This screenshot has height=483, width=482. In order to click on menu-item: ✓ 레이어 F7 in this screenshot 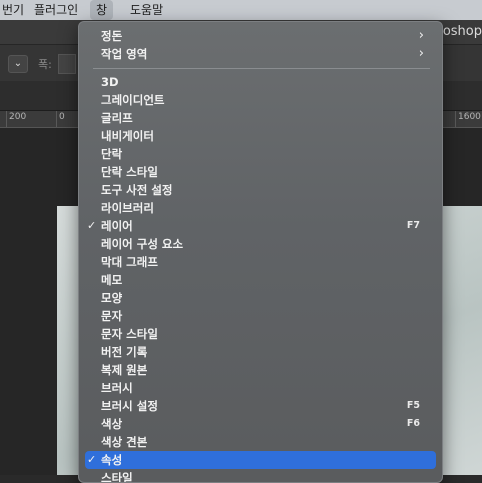, I will do `click(260, 226)`.